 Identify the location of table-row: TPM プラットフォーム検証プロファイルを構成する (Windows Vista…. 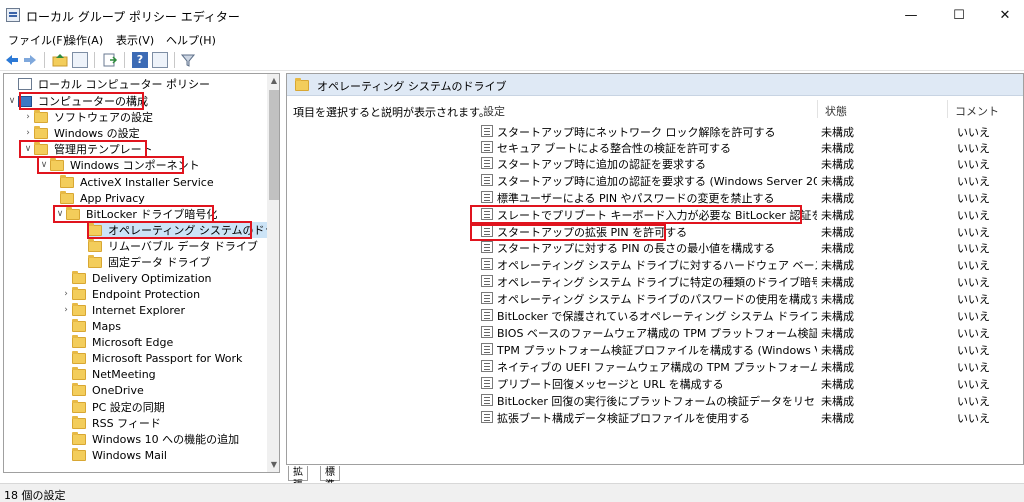
(752, 349).